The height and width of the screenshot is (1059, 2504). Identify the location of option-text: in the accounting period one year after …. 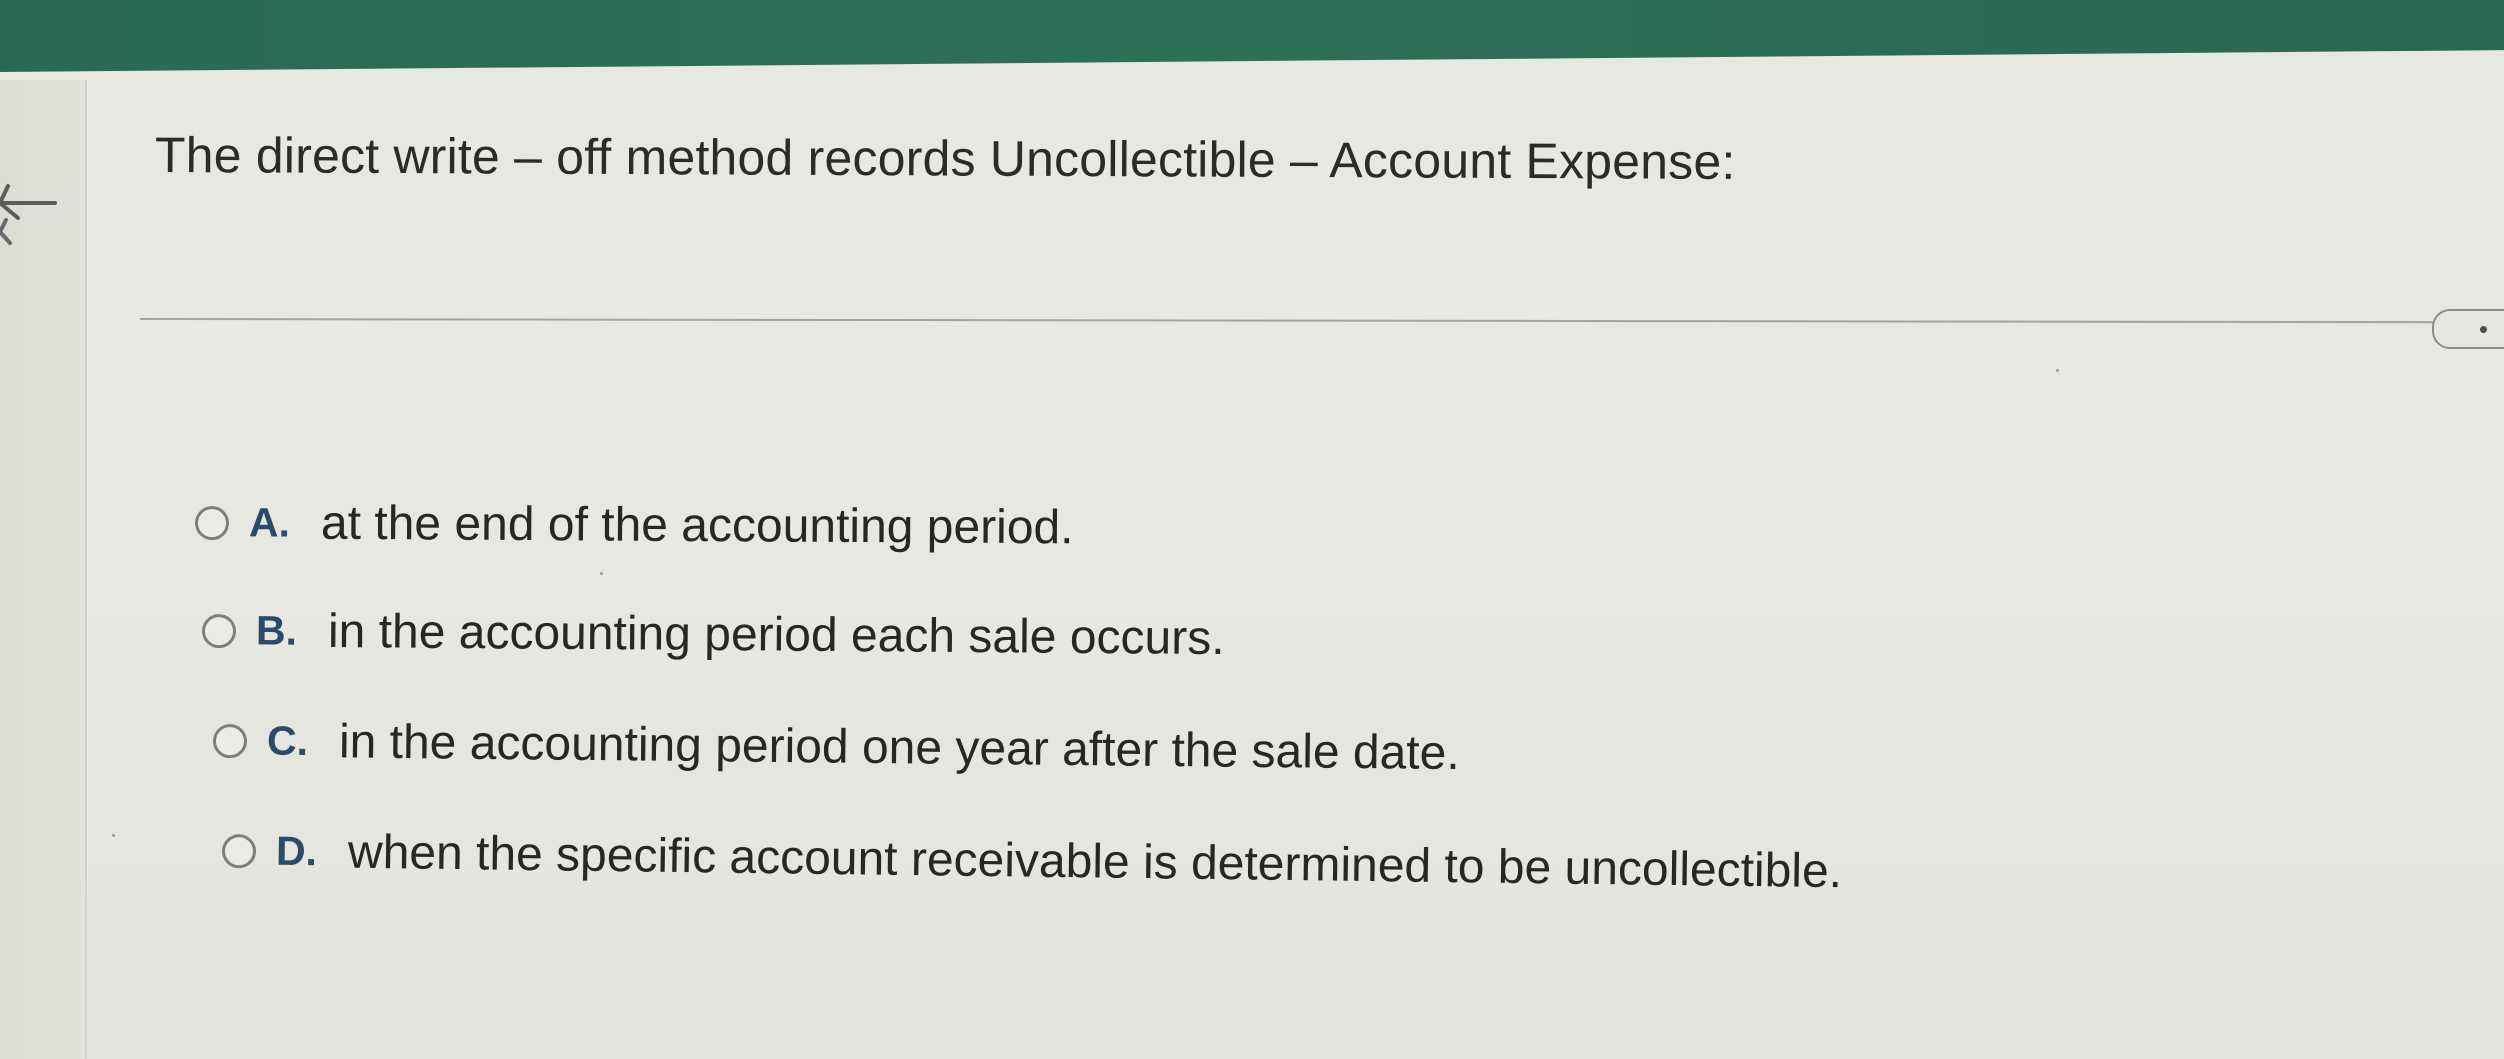
(899, 748).